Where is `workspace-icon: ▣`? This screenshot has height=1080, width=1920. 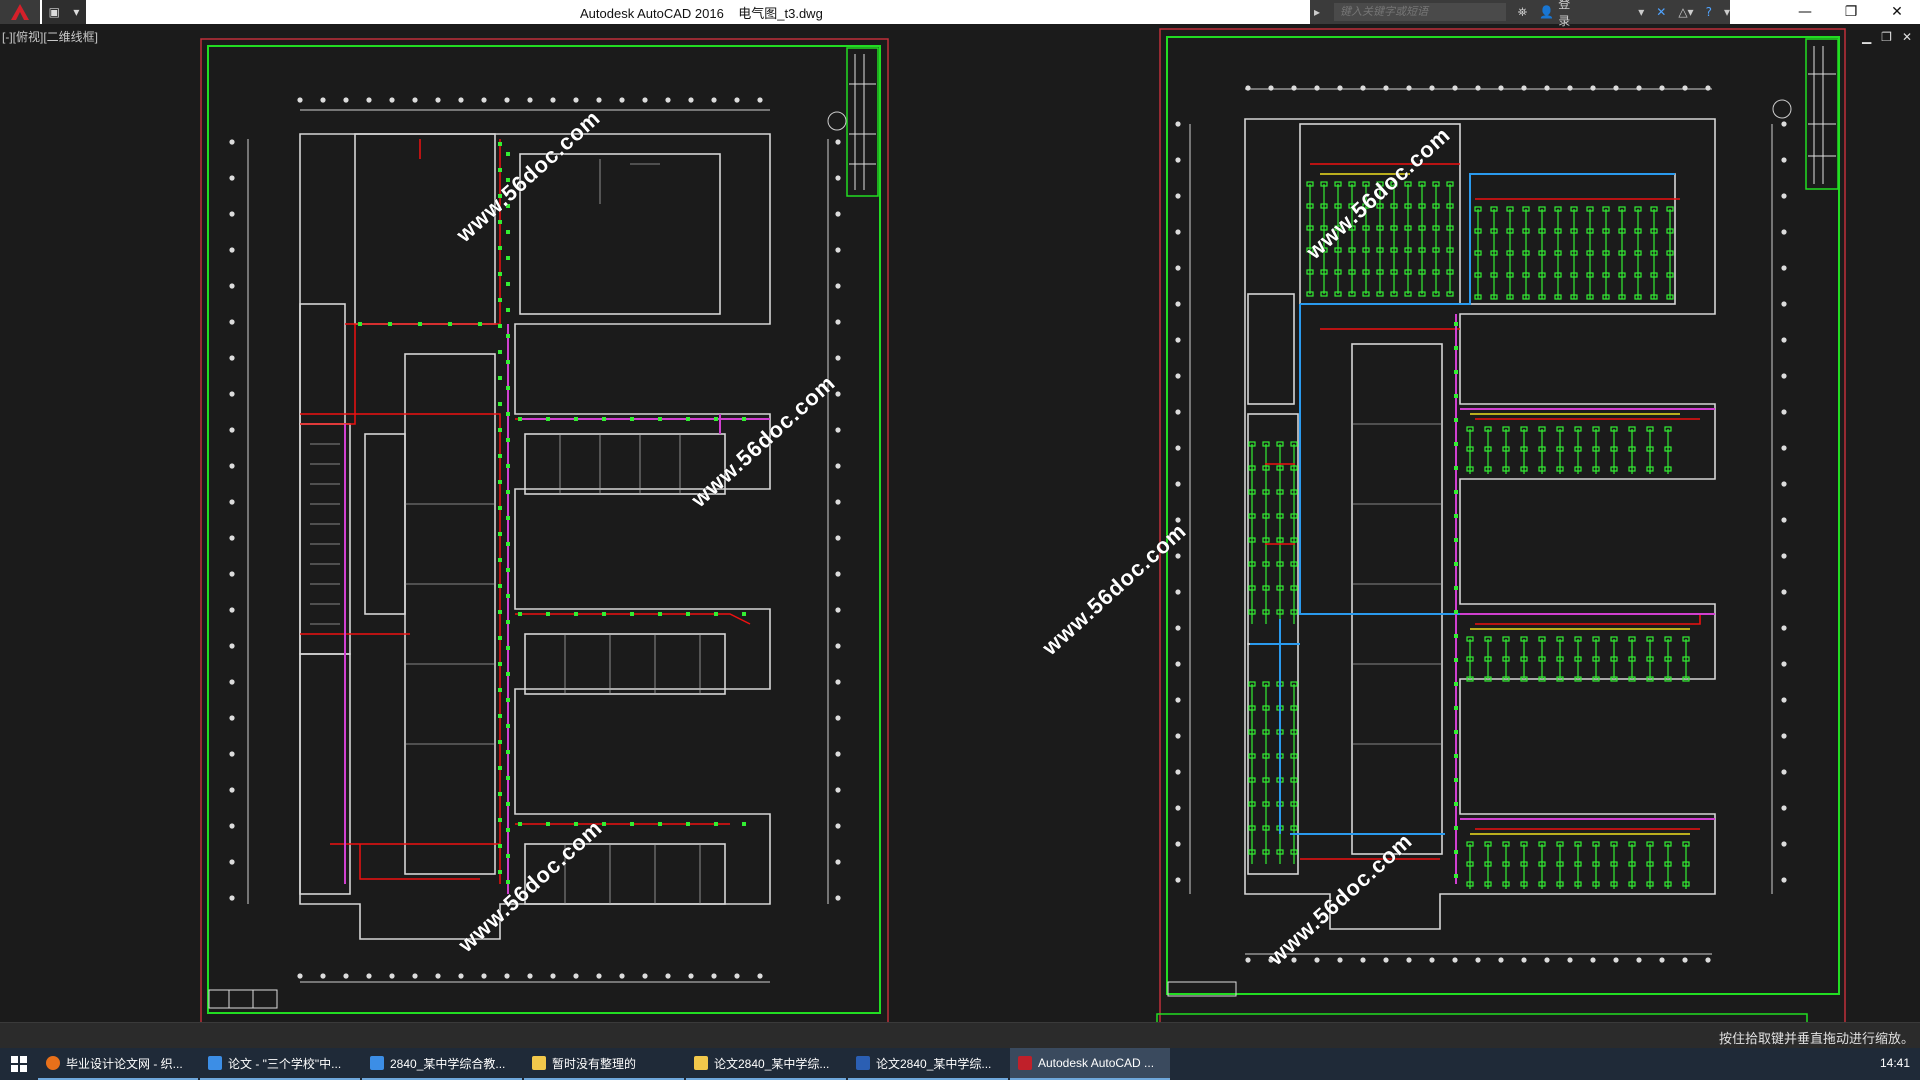
workspace-icon: ▣ is located at coordinates (54, 12).